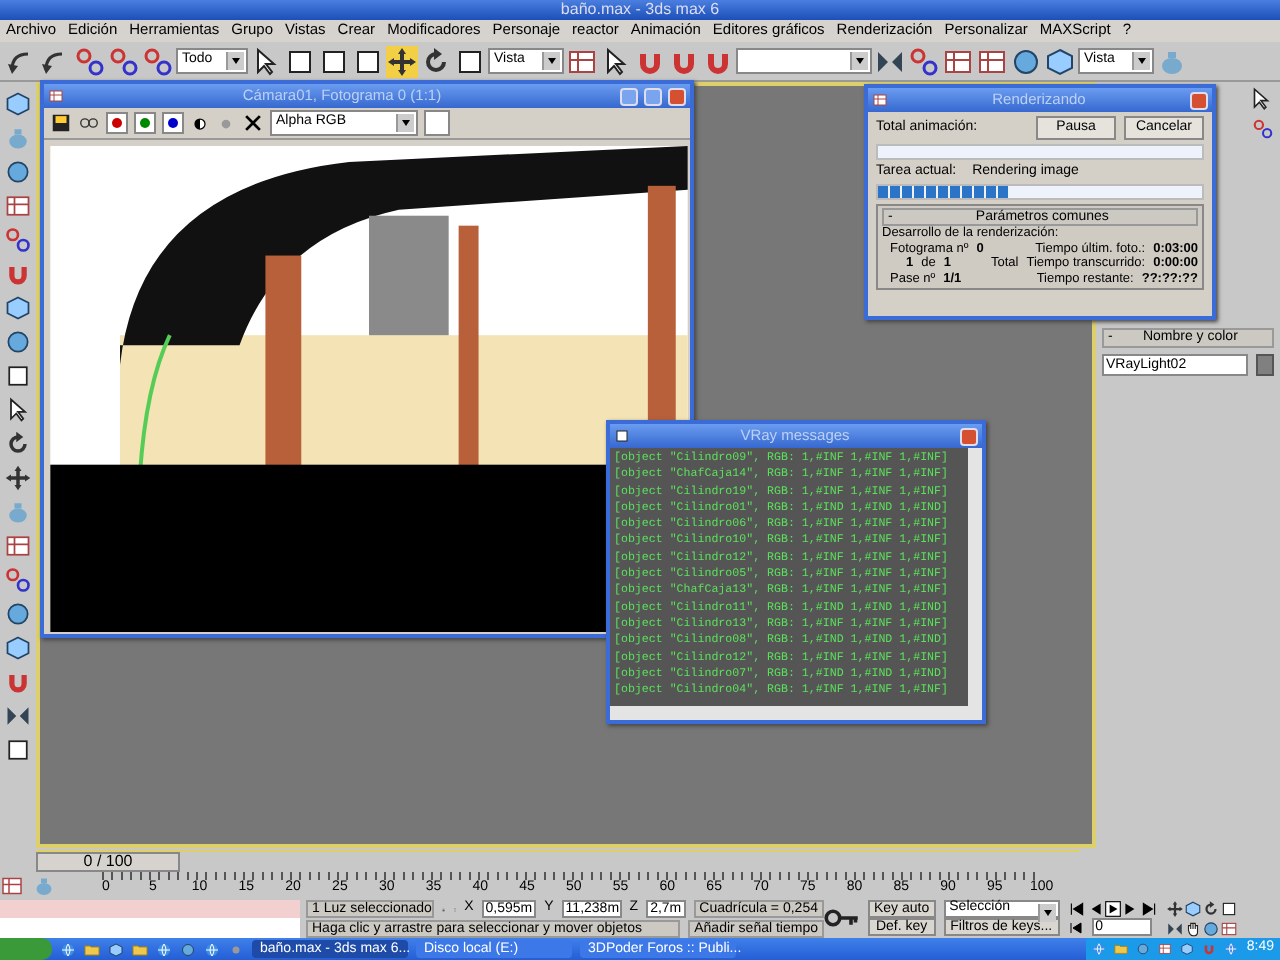 The width and height of the screenshot is (1280, 960). What do you see at coordinates (200, 123) in the screenshot?
I see `contrast-icon` at bounding box center [200, 123].